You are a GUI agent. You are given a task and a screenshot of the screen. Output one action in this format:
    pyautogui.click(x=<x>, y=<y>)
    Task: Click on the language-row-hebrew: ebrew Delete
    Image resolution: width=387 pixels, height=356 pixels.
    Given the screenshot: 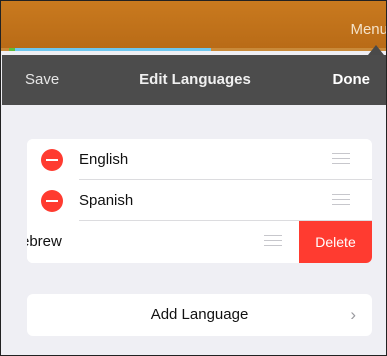 What is the action you would take?
    pyautogui.click(x=199, y=242)
    